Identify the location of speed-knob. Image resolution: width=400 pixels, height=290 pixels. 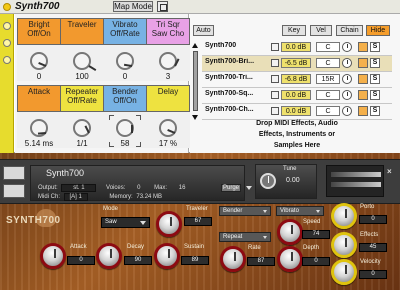
(290, 232).